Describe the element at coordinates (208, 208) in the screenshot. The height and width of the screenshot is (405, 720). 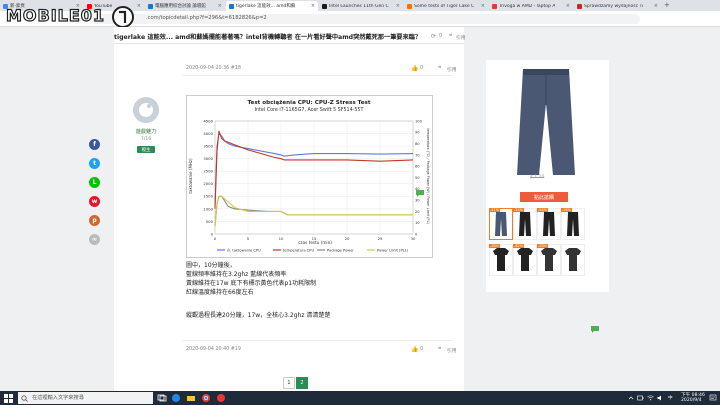
I see `y-tick-label: 1000` at that location.